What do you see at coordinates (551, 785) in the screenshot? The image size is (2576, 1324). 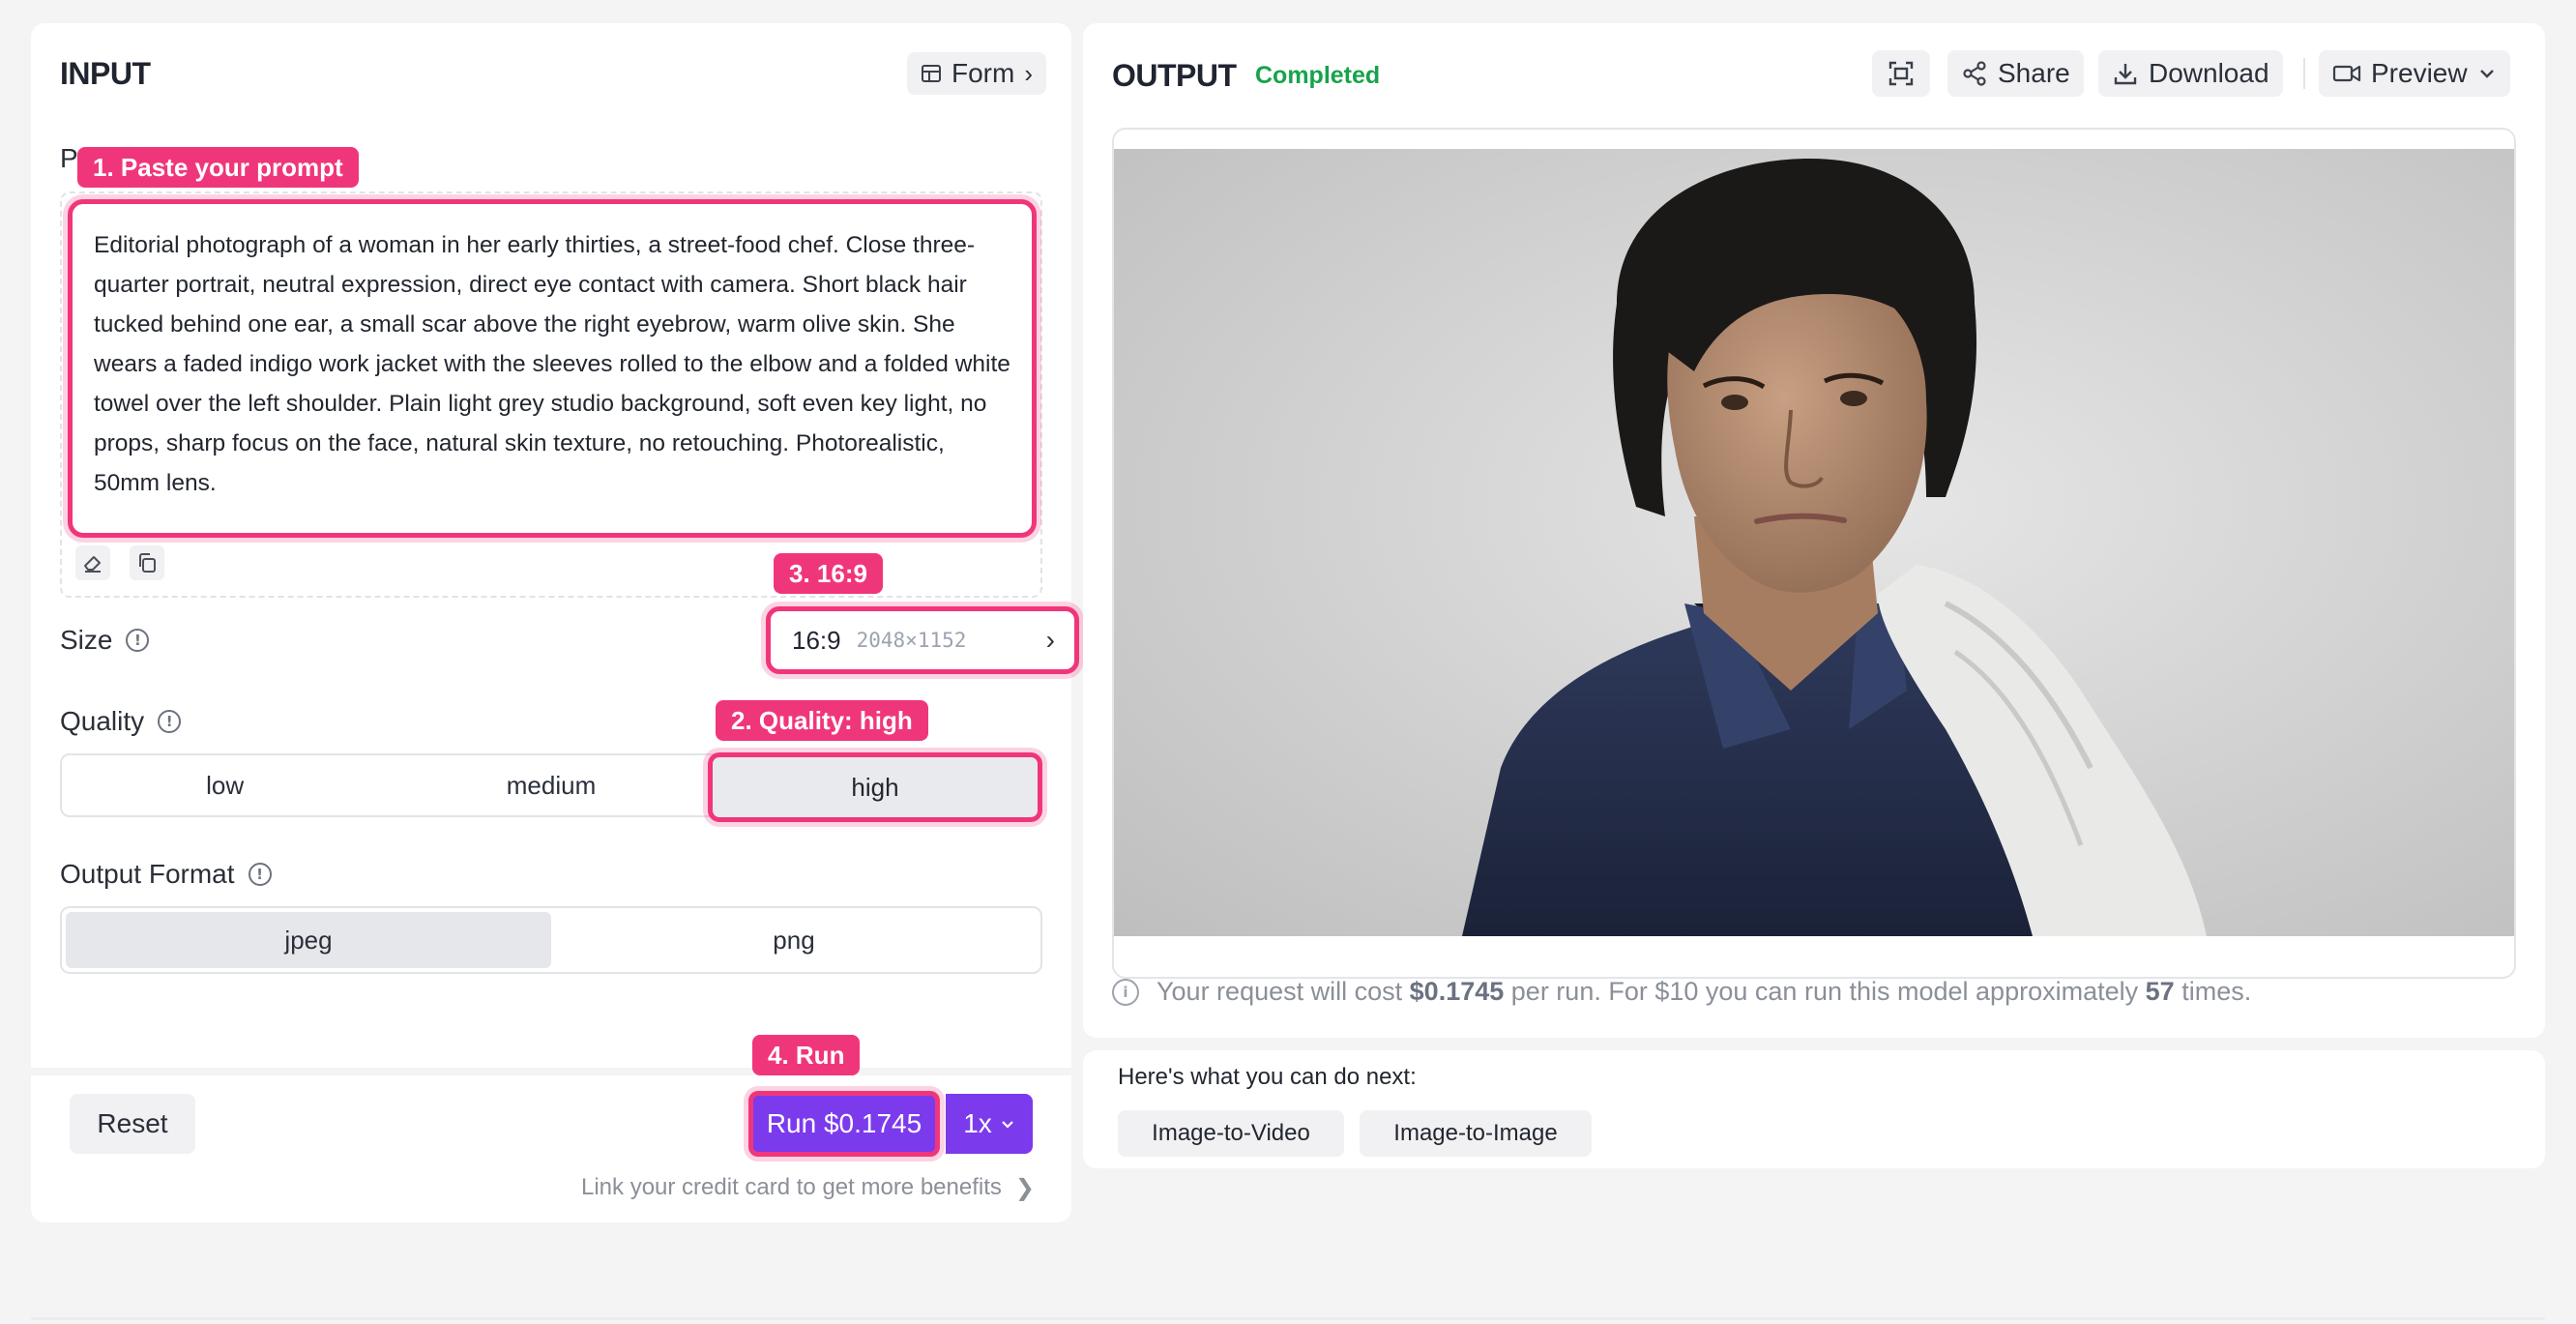 I see `quality-option-medium: medium` at bounding box center [551, 785].